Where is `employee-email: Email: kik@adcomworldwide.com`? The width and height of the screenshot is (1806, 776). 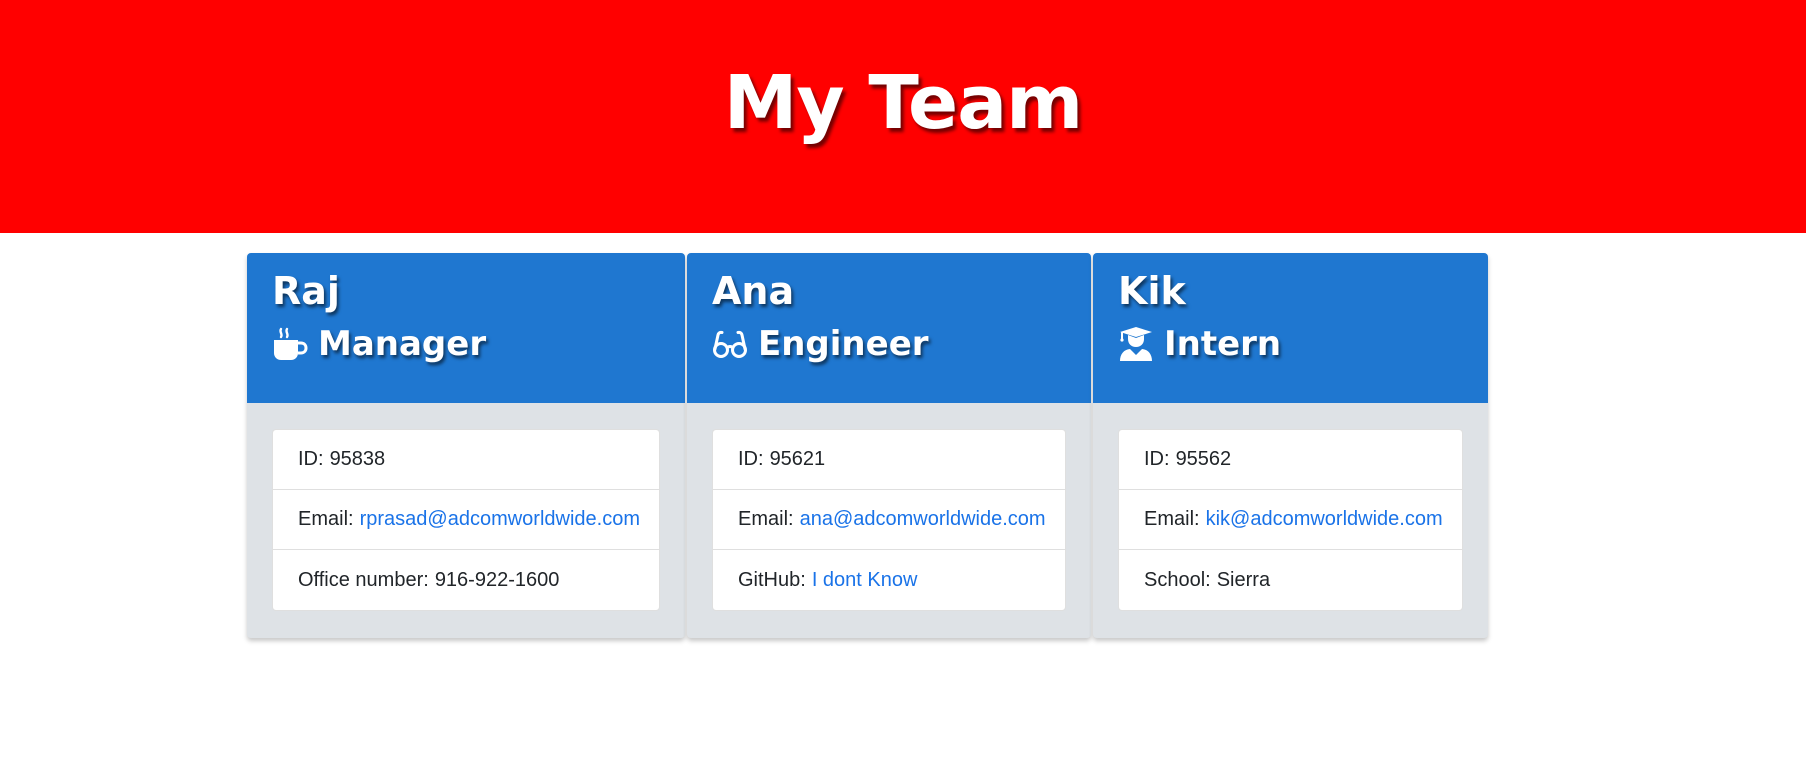
employee-email: Email: kik@adcomworldwide.com is located at coordinates (1290, 520).